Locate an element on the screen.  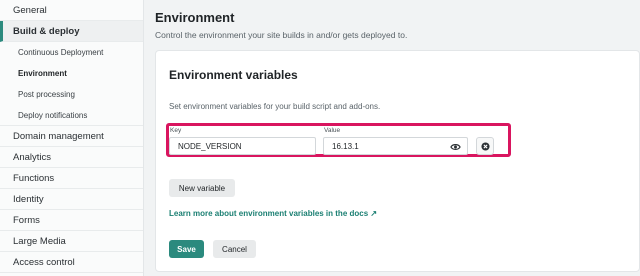
sidebar-item-label: Large Media is located at coordinates (39, 241).